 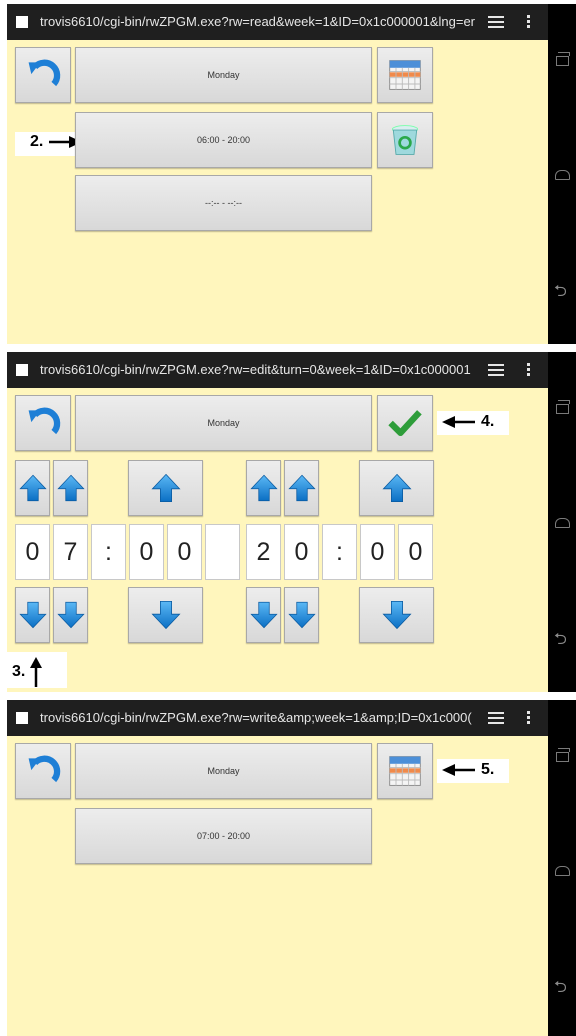 I want to click on end-minutes-up, so click(x=396, y=488).